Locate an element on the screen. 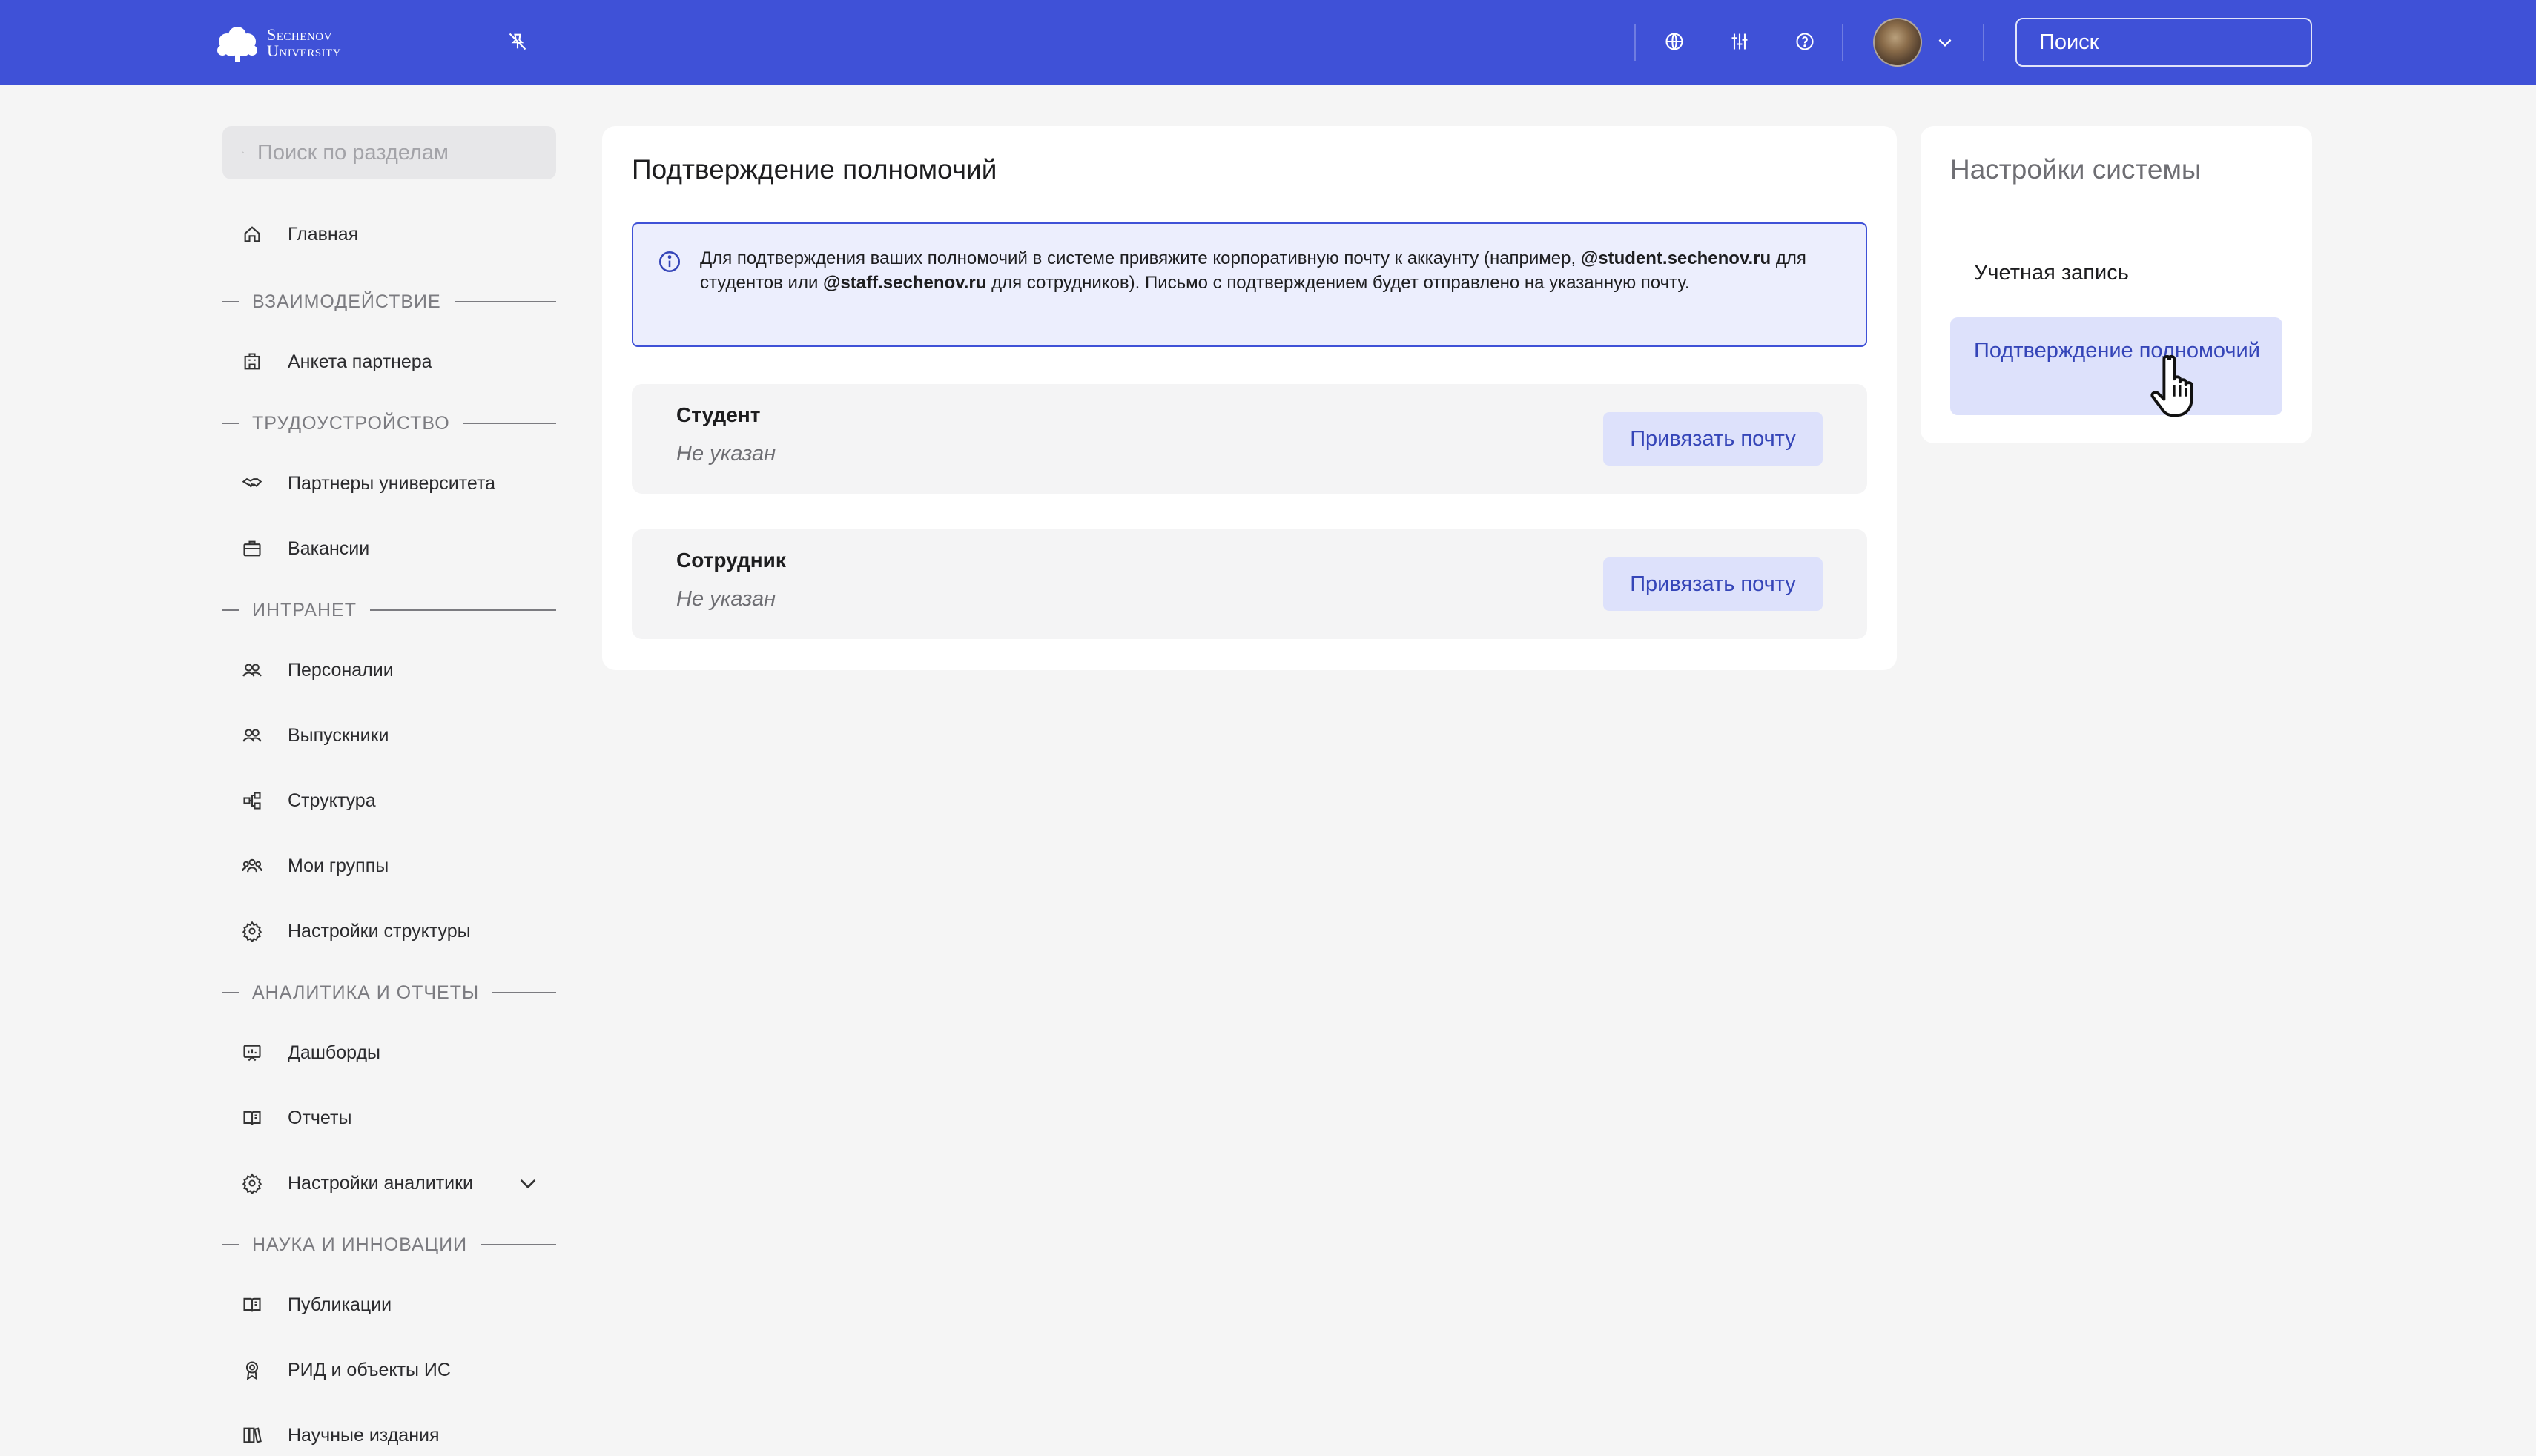  staff-domain: @staff.sechenov.ru is located at coordinates (905, 283).